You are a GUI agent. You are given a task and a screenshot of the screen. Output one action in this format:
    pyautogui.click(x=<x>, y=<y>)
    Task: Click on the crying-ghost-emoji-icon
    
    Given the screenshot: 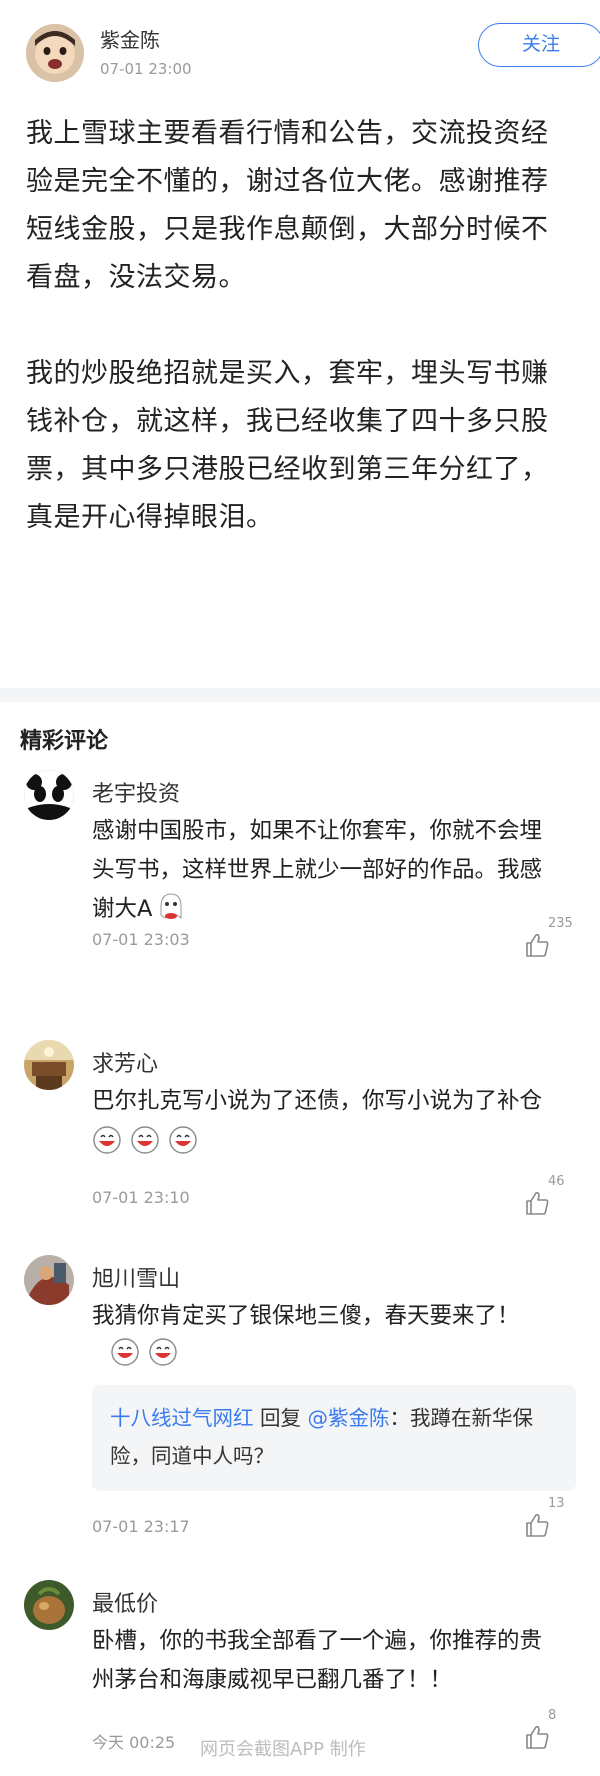 What is the action you would take?
    pyautogui.click(x=171, y=906)
    